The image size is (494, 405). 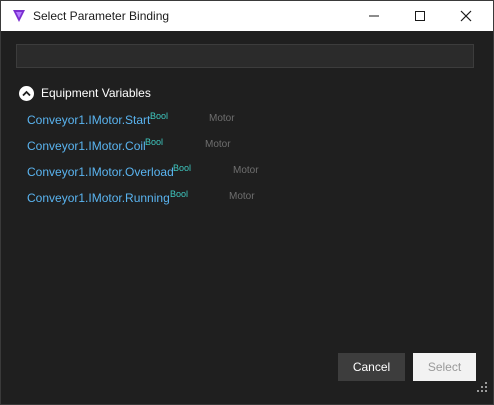 I want to click on title-bar: Select Parameter Binding, so click(x=247, y=16).